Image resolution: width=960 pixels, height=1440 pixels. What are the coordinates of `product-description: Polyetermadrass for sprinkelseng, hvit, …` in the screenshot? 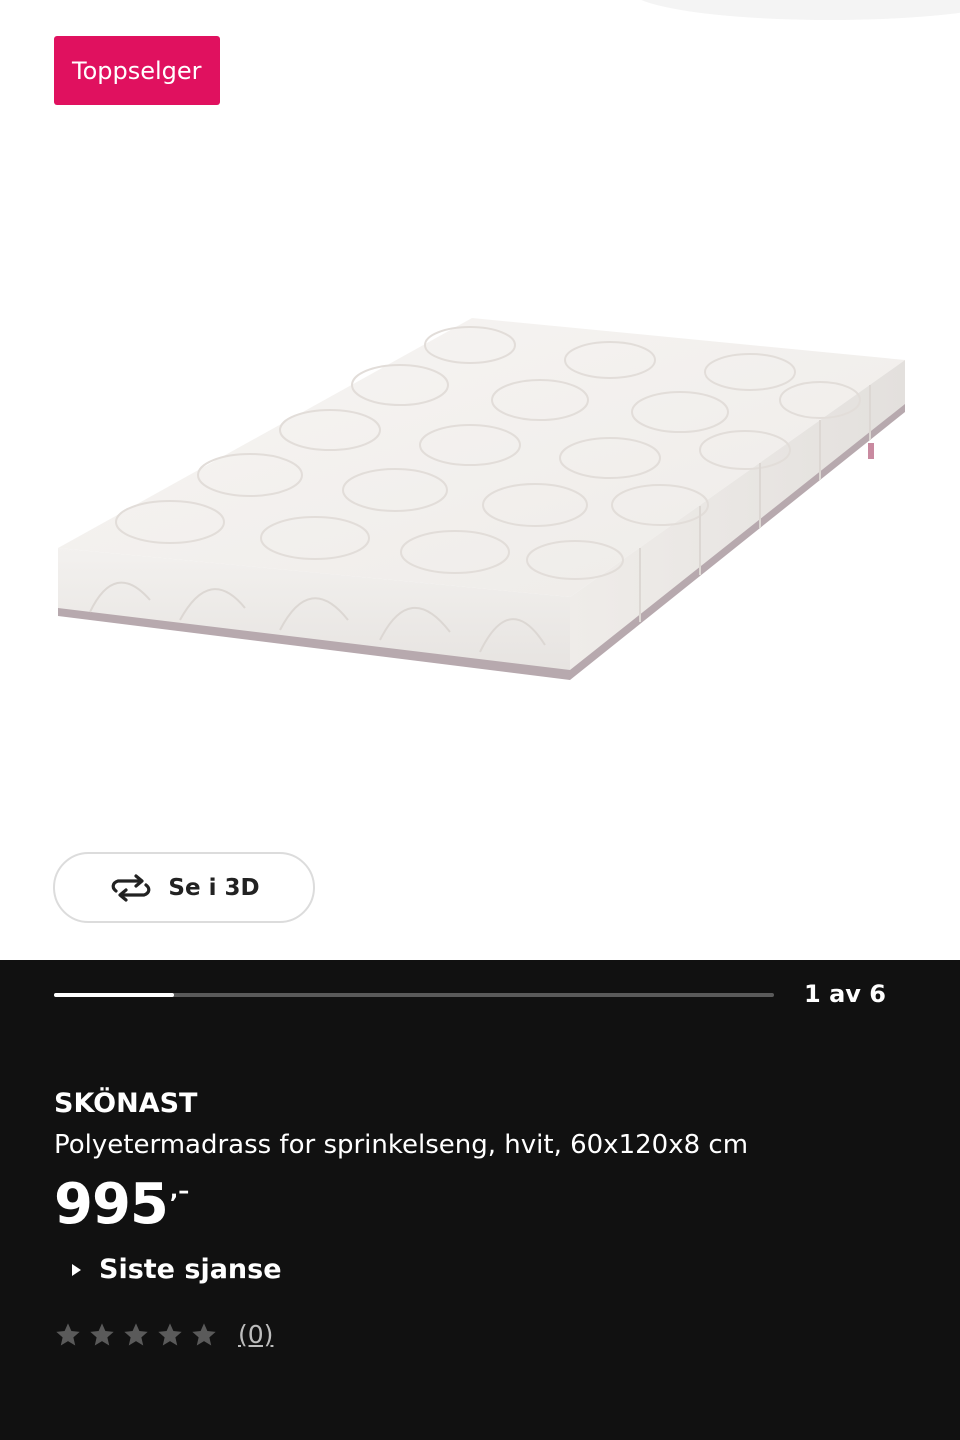 It's located at (401, 1145).